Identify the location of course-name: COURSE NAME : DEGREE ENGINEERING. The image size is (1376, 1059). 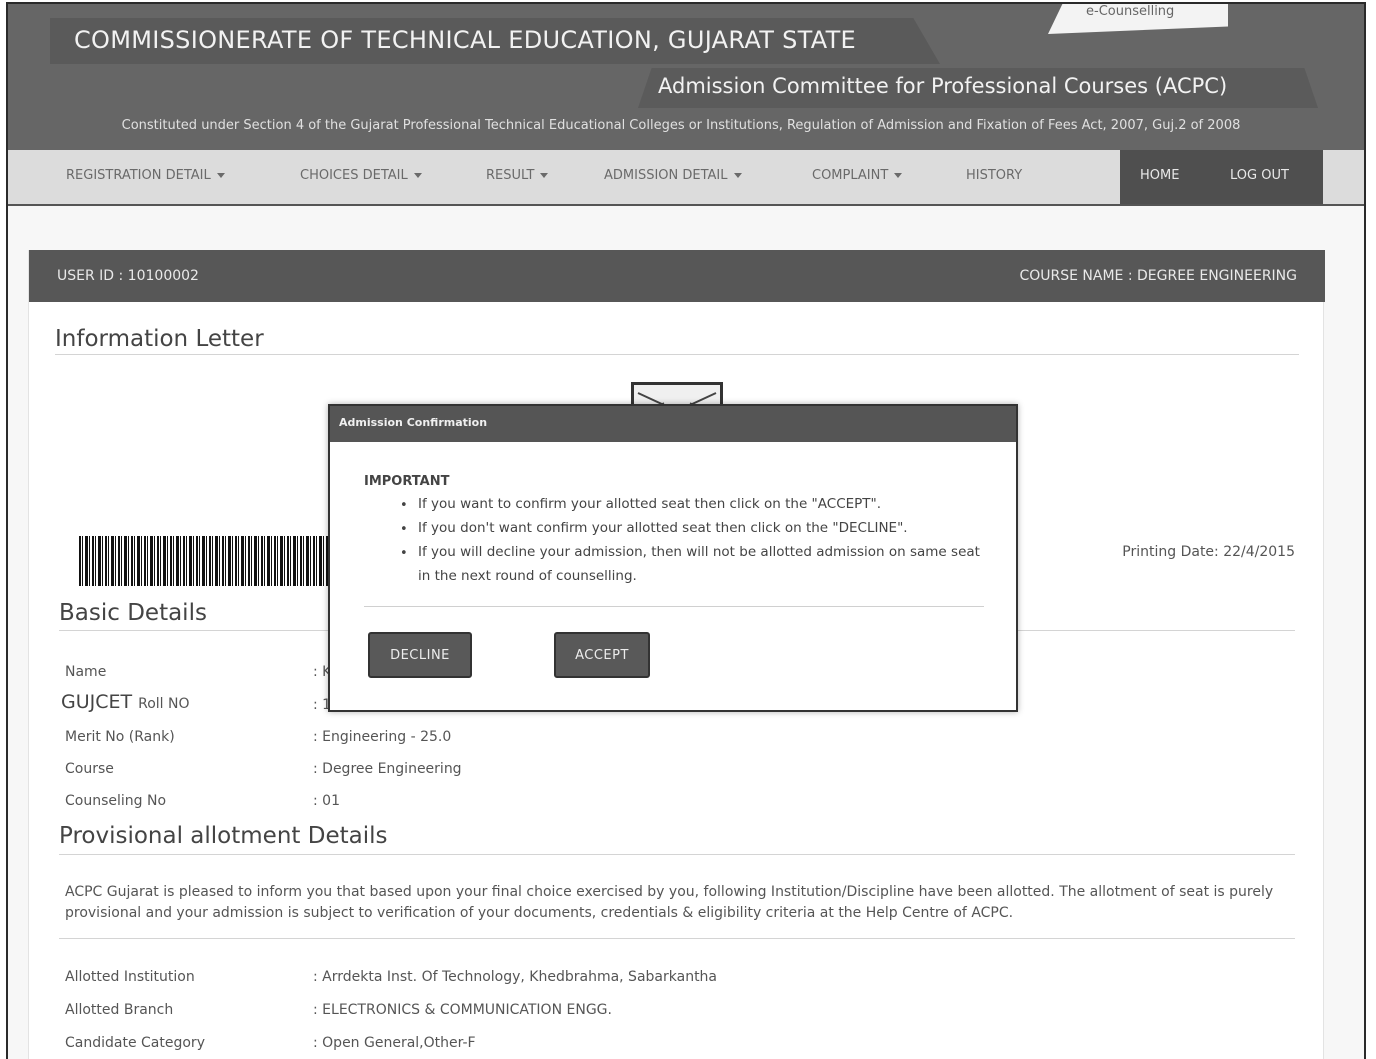
(1158, 276).